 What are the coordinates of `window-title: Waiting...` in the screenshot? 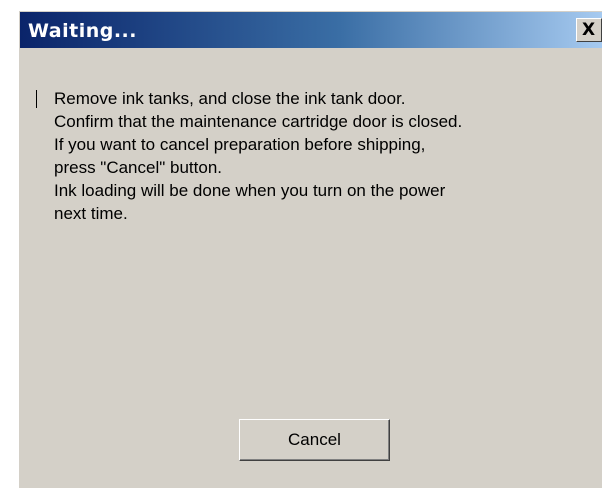 It's located at (82, 31).